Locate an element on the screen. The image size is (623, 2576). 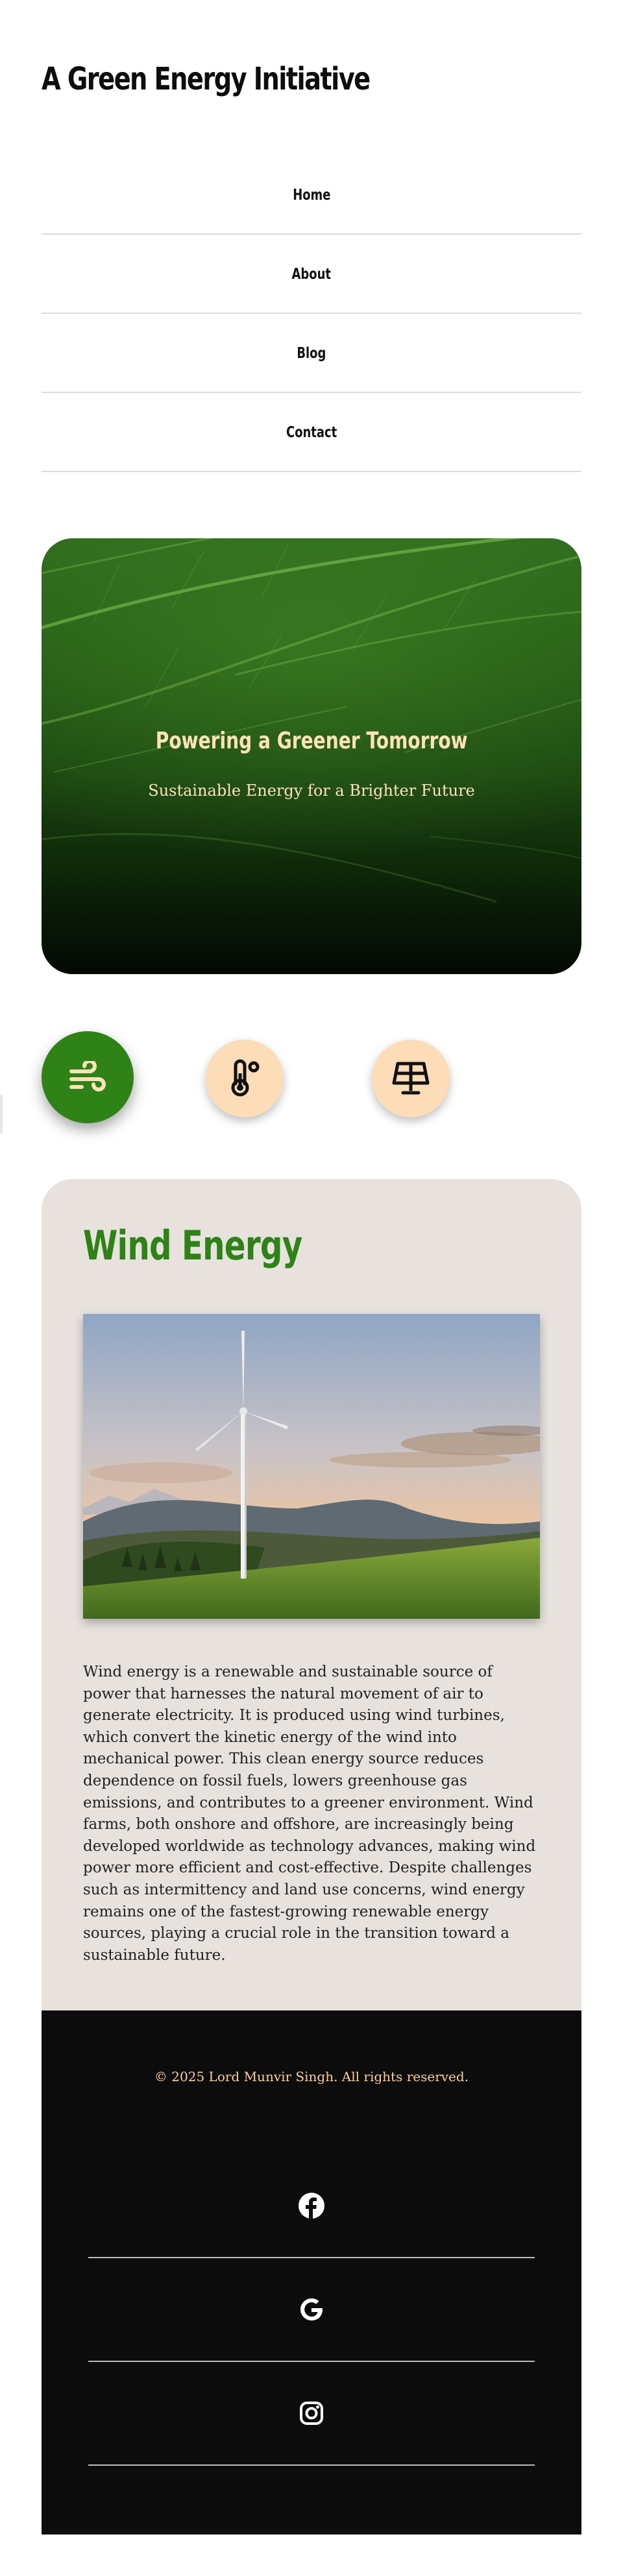
main-nav: Home About Blog Contact is located at coordinates (311, 314).